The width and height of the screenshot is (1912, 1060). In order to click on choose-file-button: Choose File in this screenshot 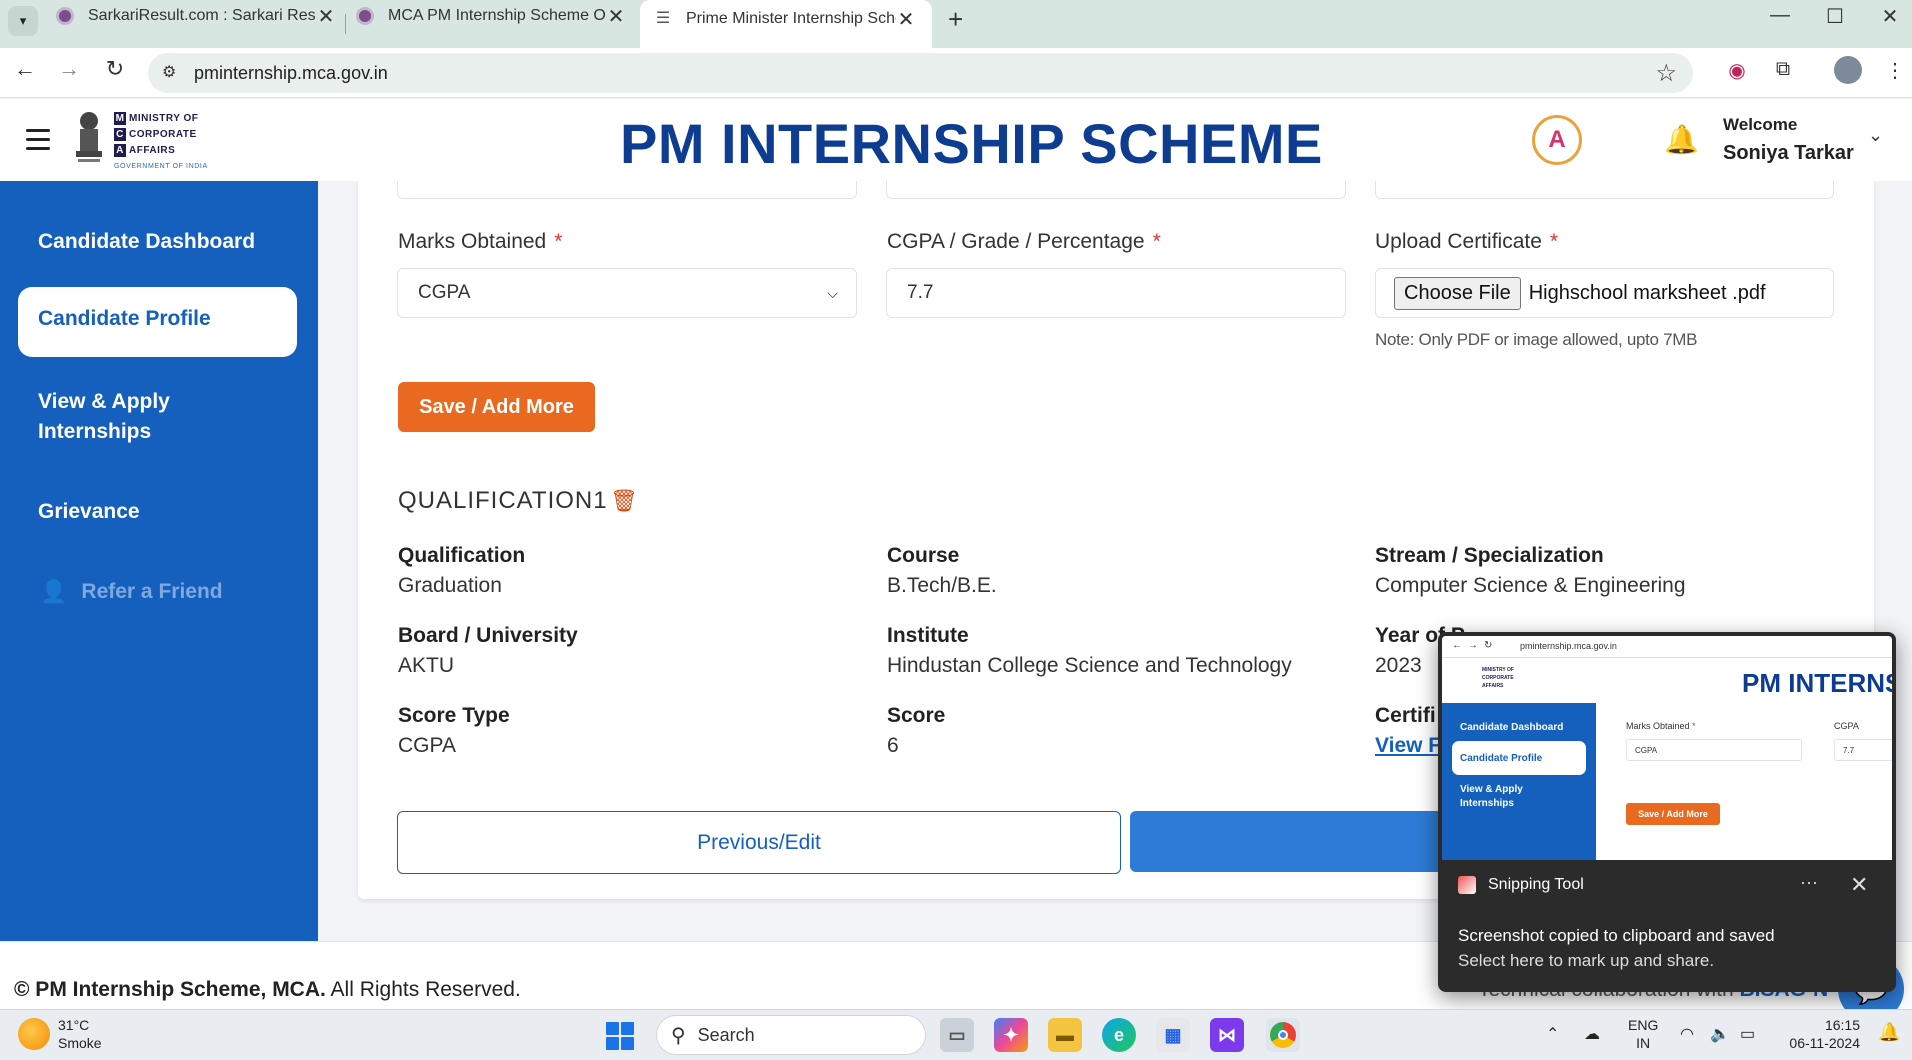, I will do `click(1457, 293)`.